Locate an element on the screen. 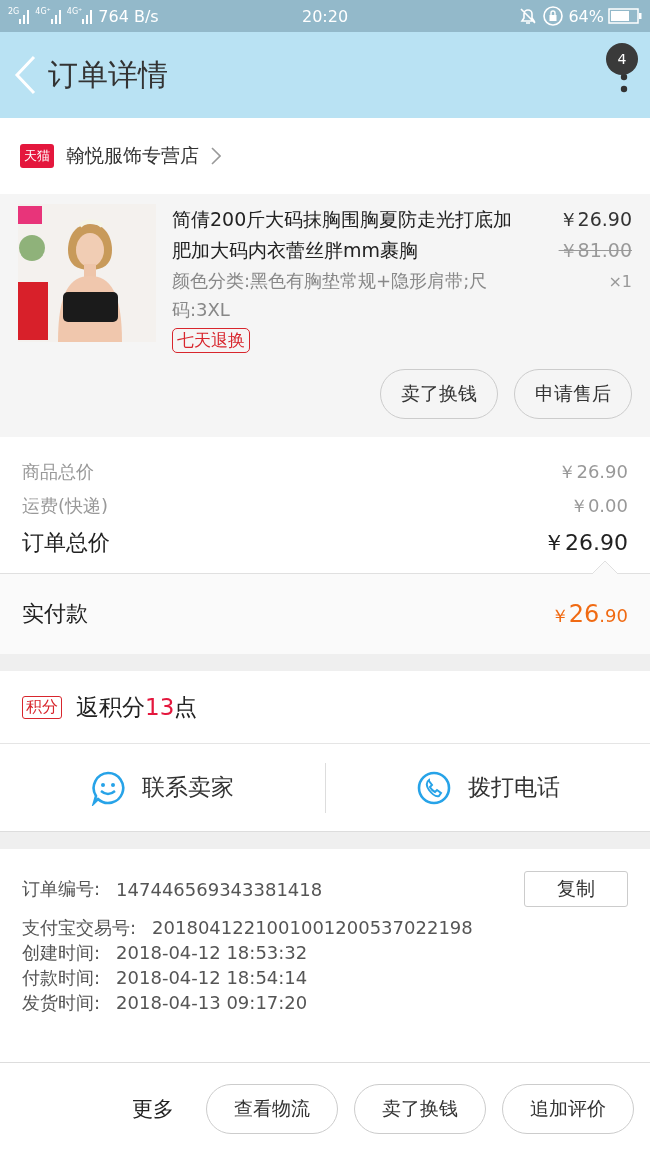 This screenshot has height=1155, width=650. info-label: 付款时间: is located at coordinates (61, 977).